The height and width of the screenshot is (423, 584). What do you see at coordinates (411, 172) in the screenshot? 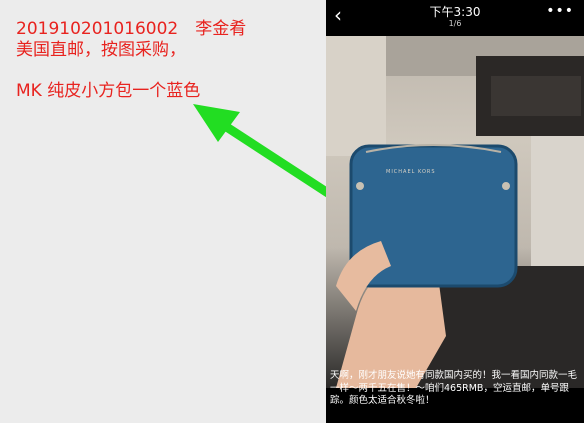
I see `bag-logo: MICHAEL KORS` at bounding box center [411, 172].